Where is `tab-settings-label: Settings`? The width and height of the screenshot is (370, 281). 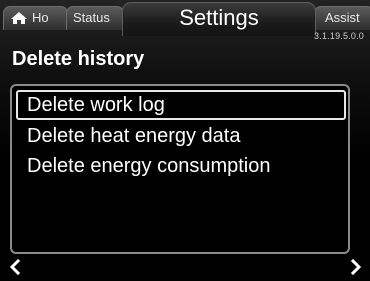 tab-settings-label: Settings is located at coordinates (219, 17).